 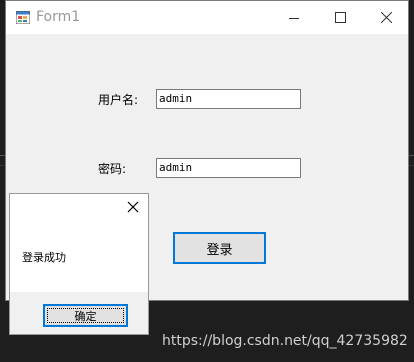 I want to click on minimize-icon, so click(x=294, y=18).